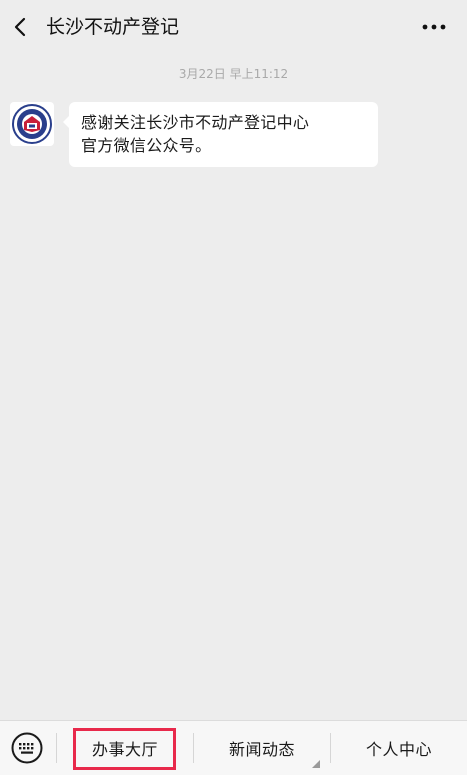 The image size is (467, 775). Describe the element at coordinates (233, 74) in the screenshot. I see `message-timestamp: 3月22日 早上11:12` at that location.